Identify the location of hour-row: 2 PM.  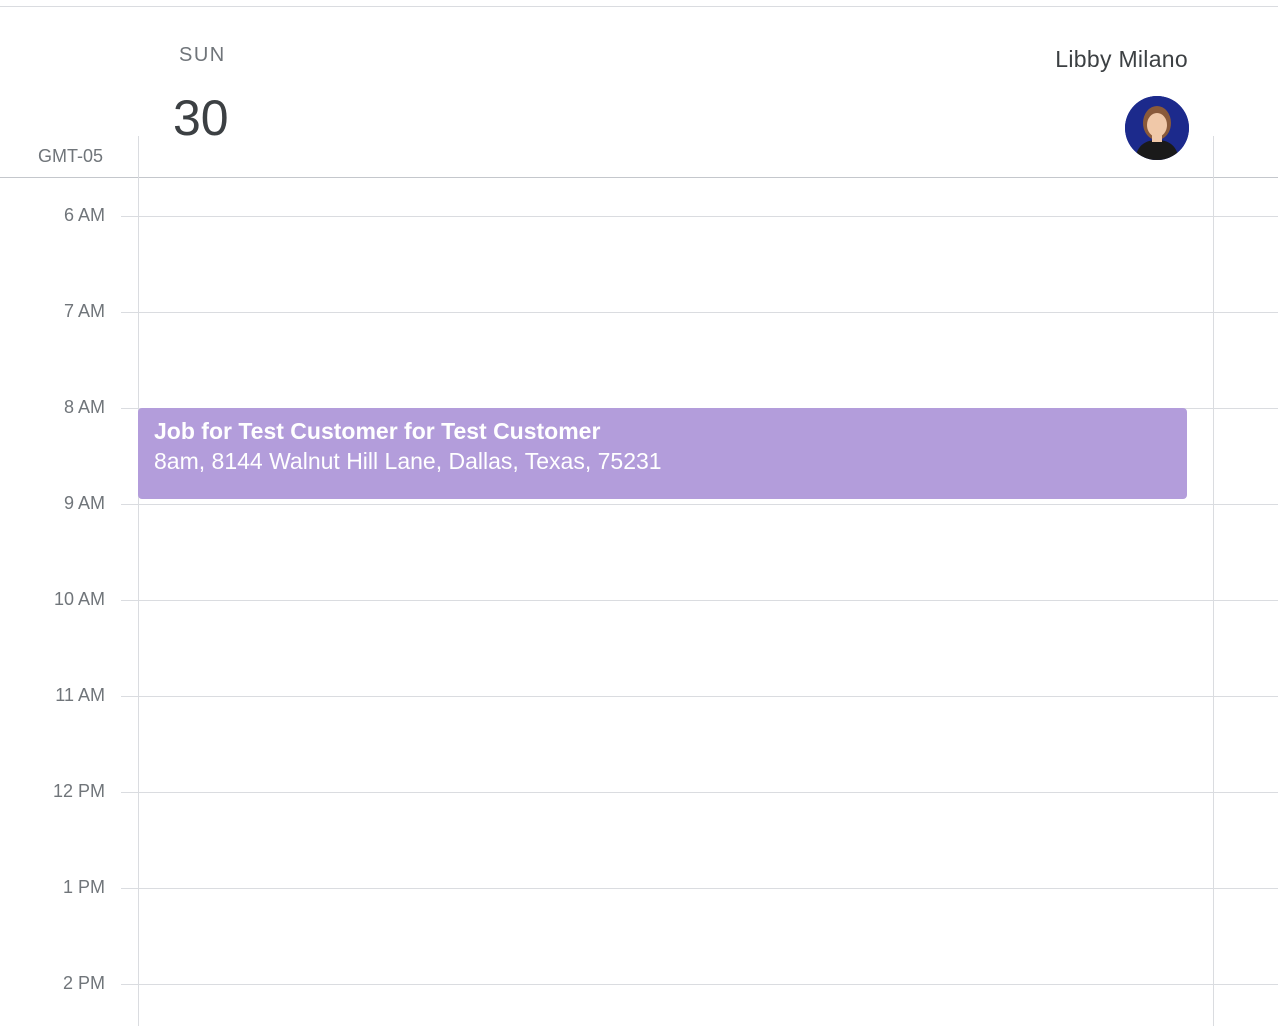
(639, 983).